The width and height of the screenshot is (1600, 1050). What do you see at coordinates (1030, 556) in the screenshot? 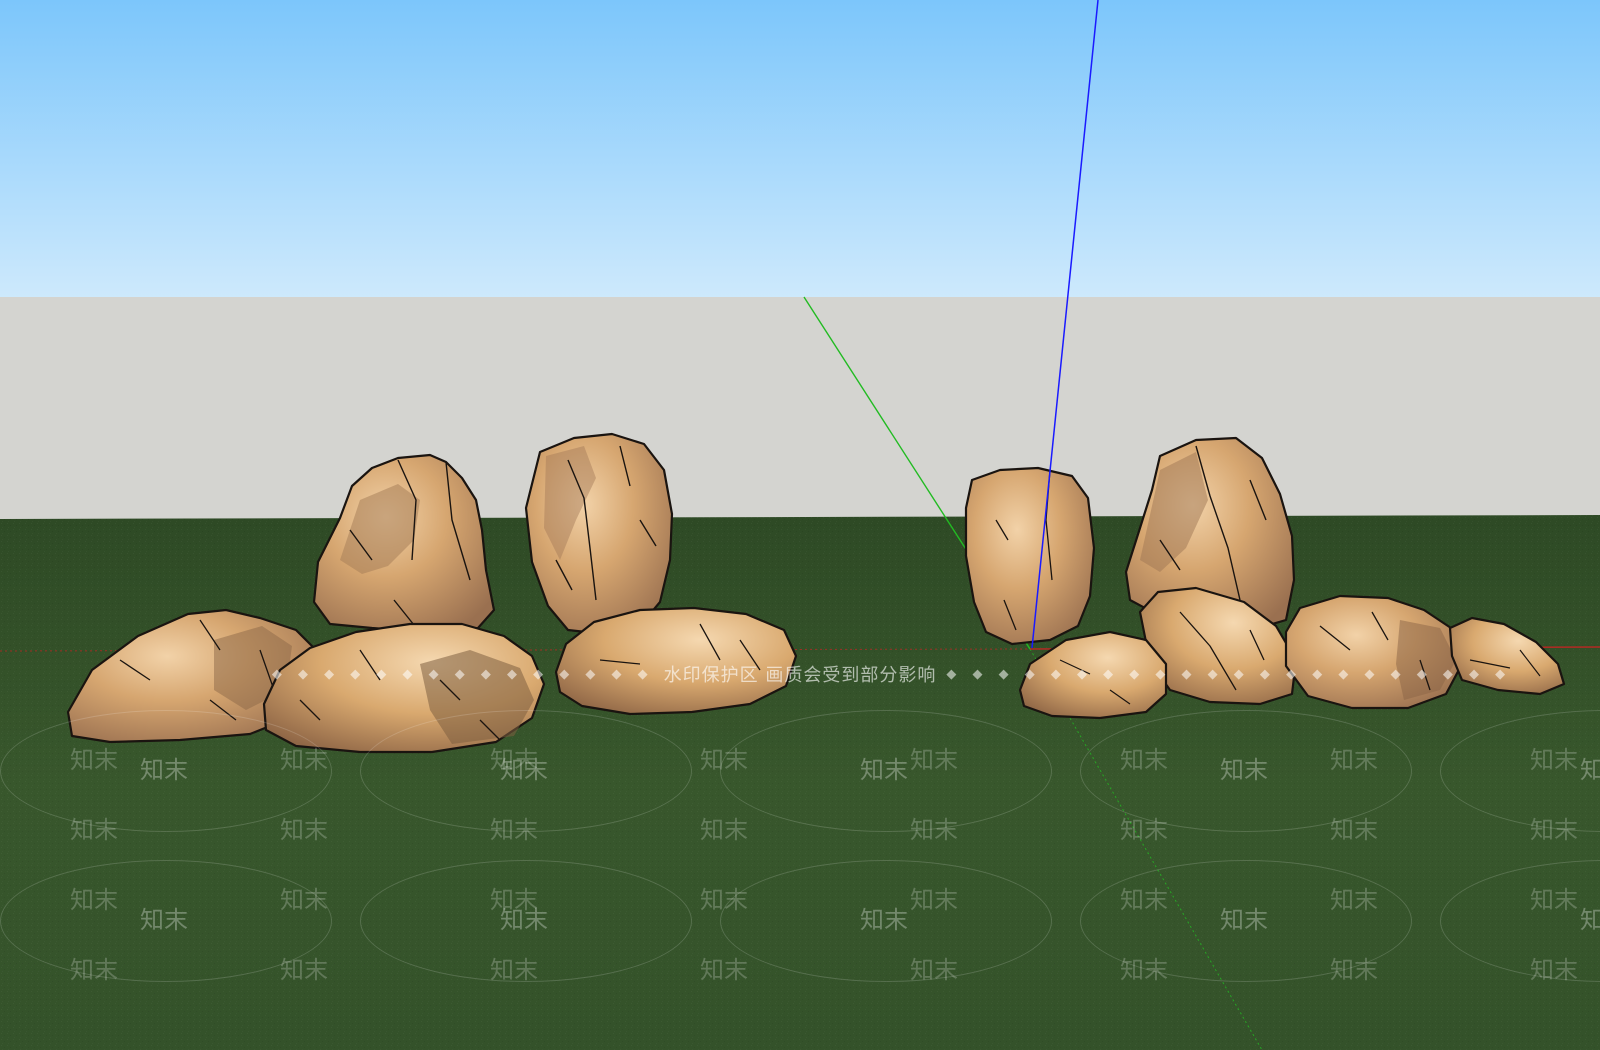
I see `stone-cylinder` at bounding box center [1030, 556].